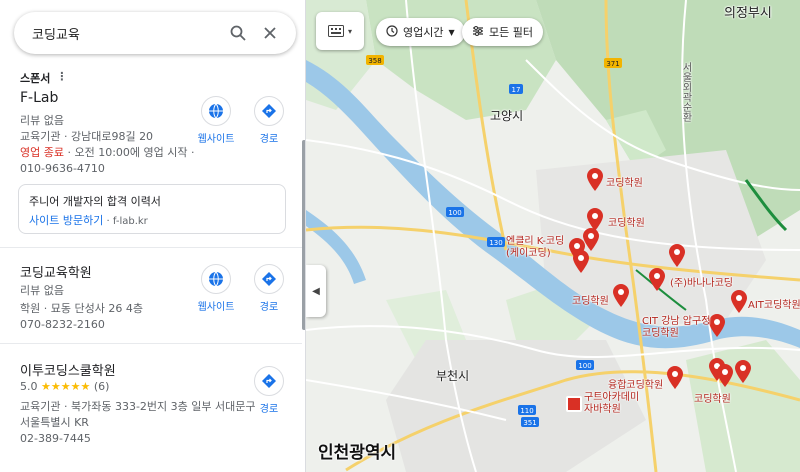  What do you see at coordinates (451, 32) in the screenshot?
I see `caret-down-icon: ▼` at bounding box center [451, 32].